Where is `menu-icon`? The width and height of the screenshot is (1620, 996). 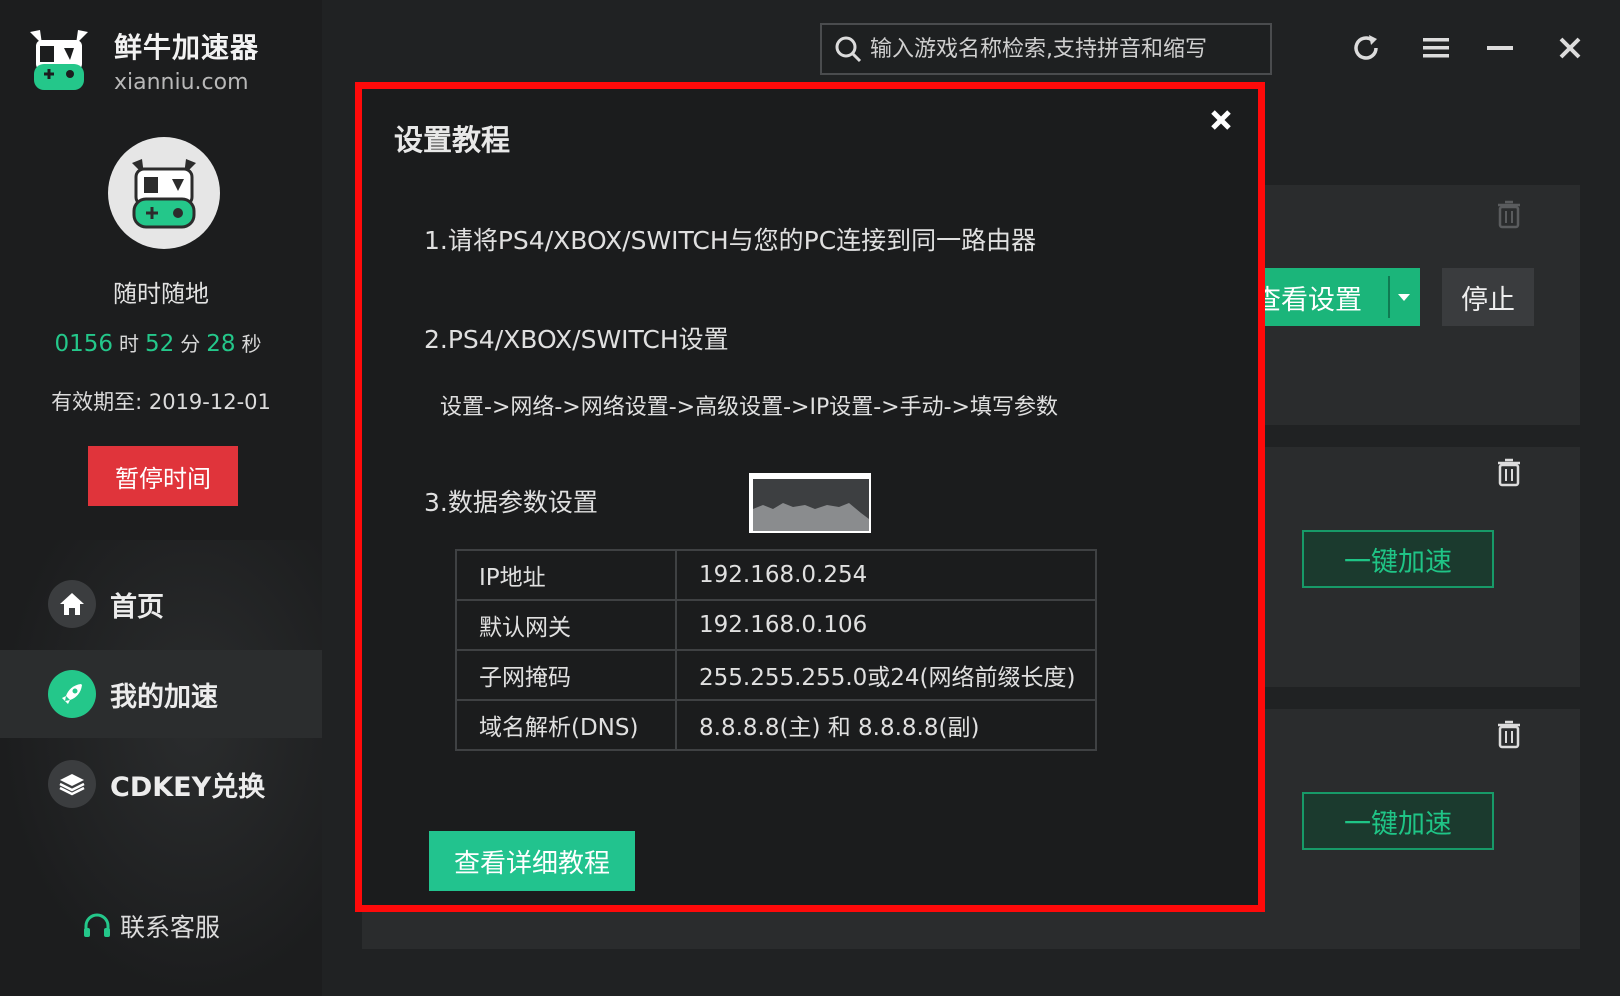
menu-icon is located at coordinates (1436, 48).